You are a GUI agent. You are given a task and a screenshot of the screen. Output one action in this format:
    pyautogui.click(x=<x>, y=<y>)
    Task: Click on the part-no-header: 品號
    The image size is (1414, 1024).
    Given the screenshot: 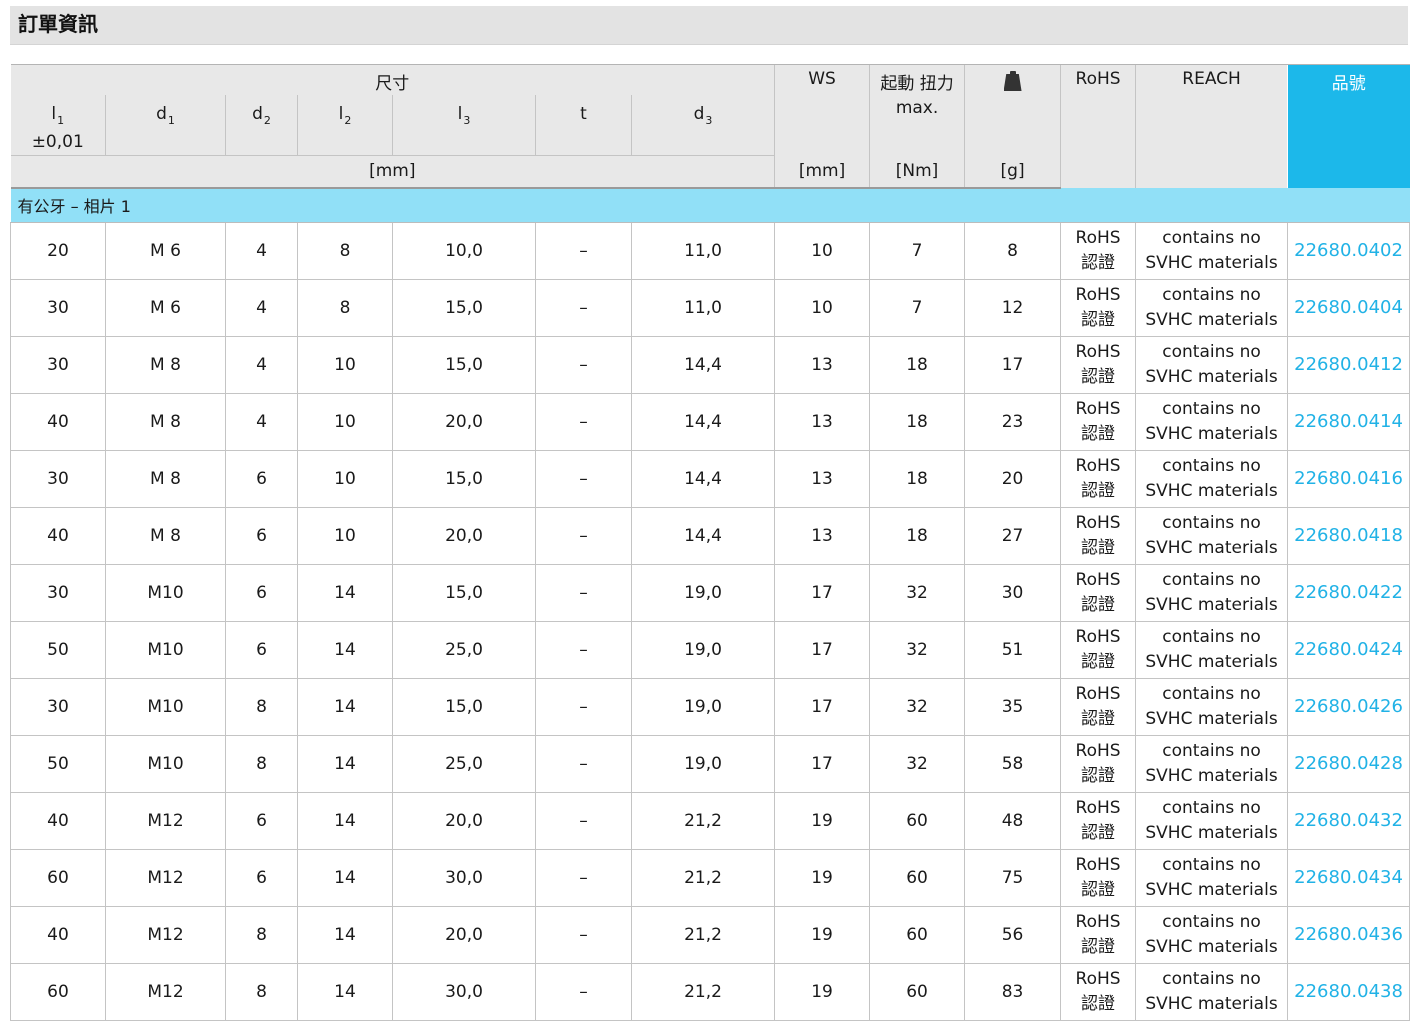 What is the action you would take?
    pyautogui.click(x=1348, y=126)
    